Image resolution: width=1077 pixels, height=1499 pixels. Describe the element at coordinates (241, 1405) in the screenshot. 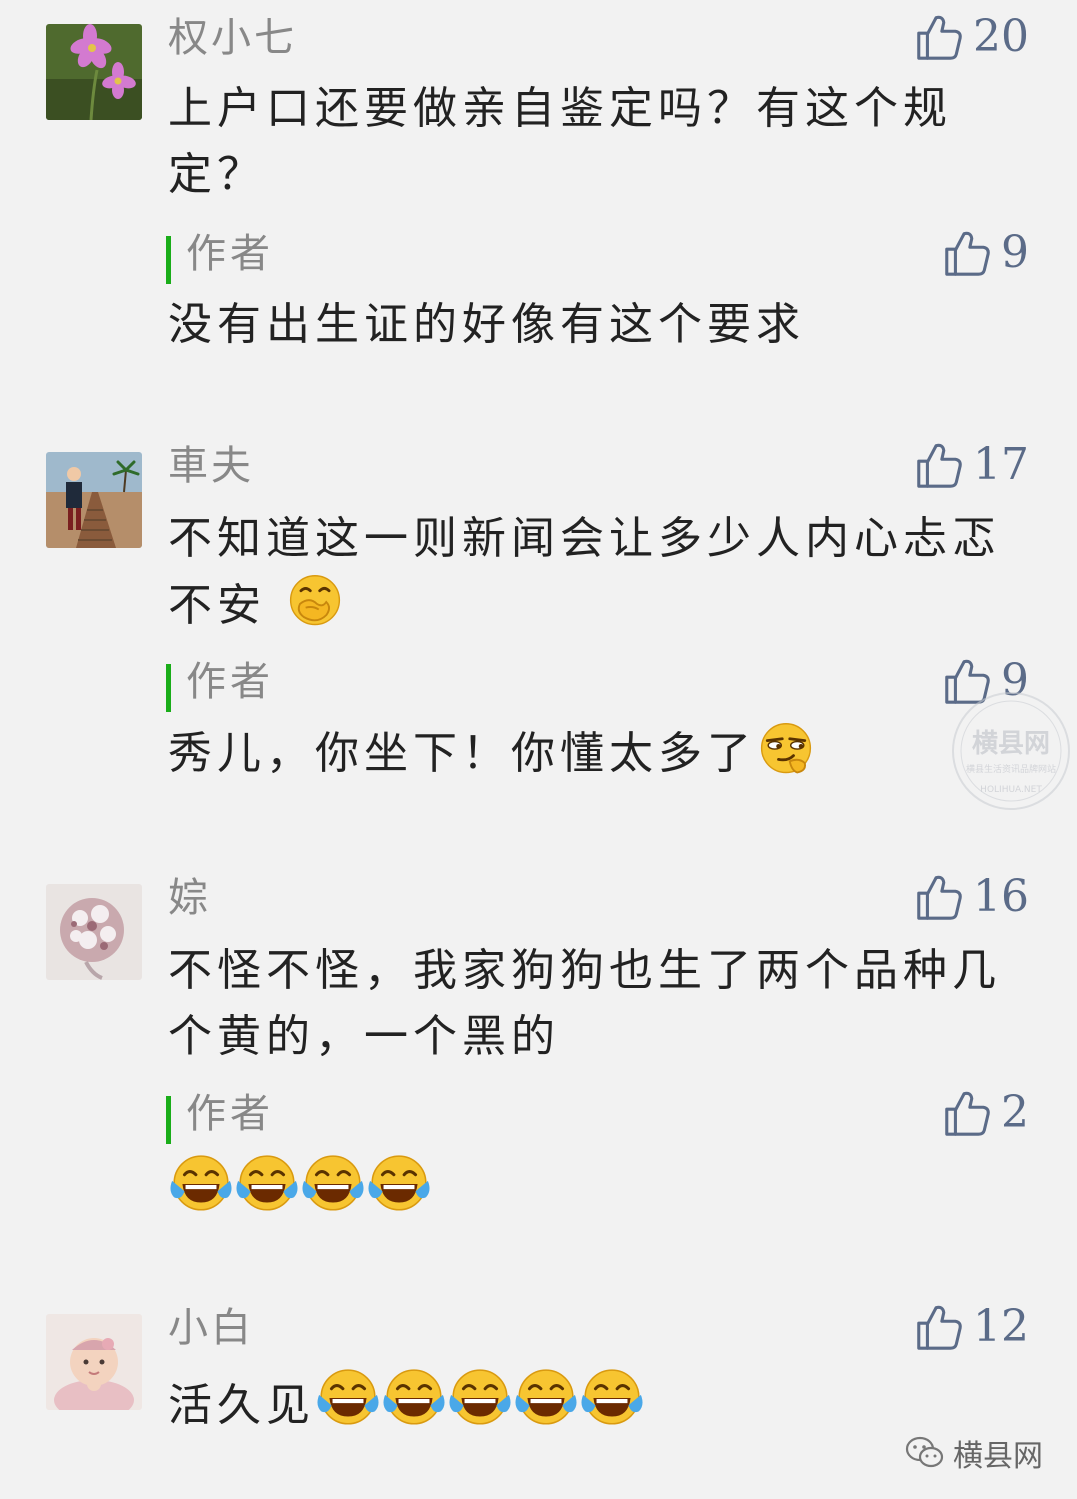

I see `comment-text-content: 活久见` at that location.